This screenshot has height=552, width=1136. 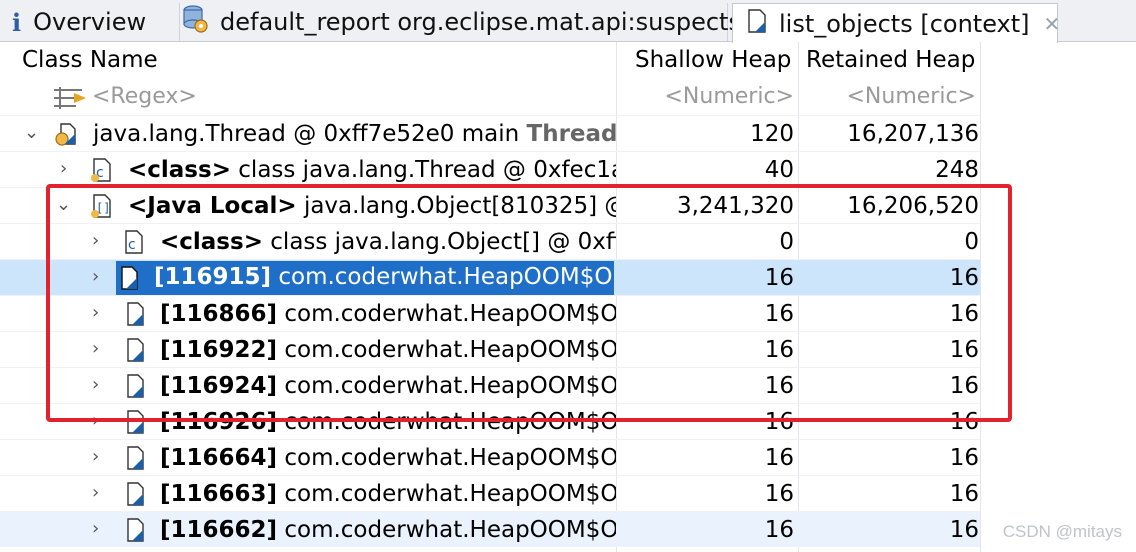 I want to click on filter-row: <Regex> <Numeric> <Numeric>, so click(x=490, y=97).